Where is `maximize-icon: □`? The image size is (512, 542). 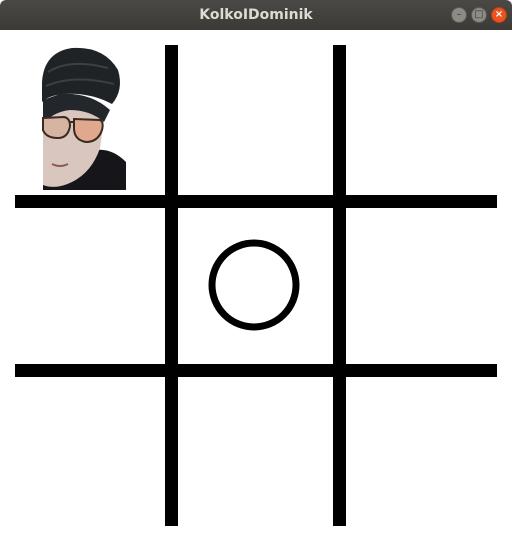 maximize-icon: □ is located at coordinates (479, 14).